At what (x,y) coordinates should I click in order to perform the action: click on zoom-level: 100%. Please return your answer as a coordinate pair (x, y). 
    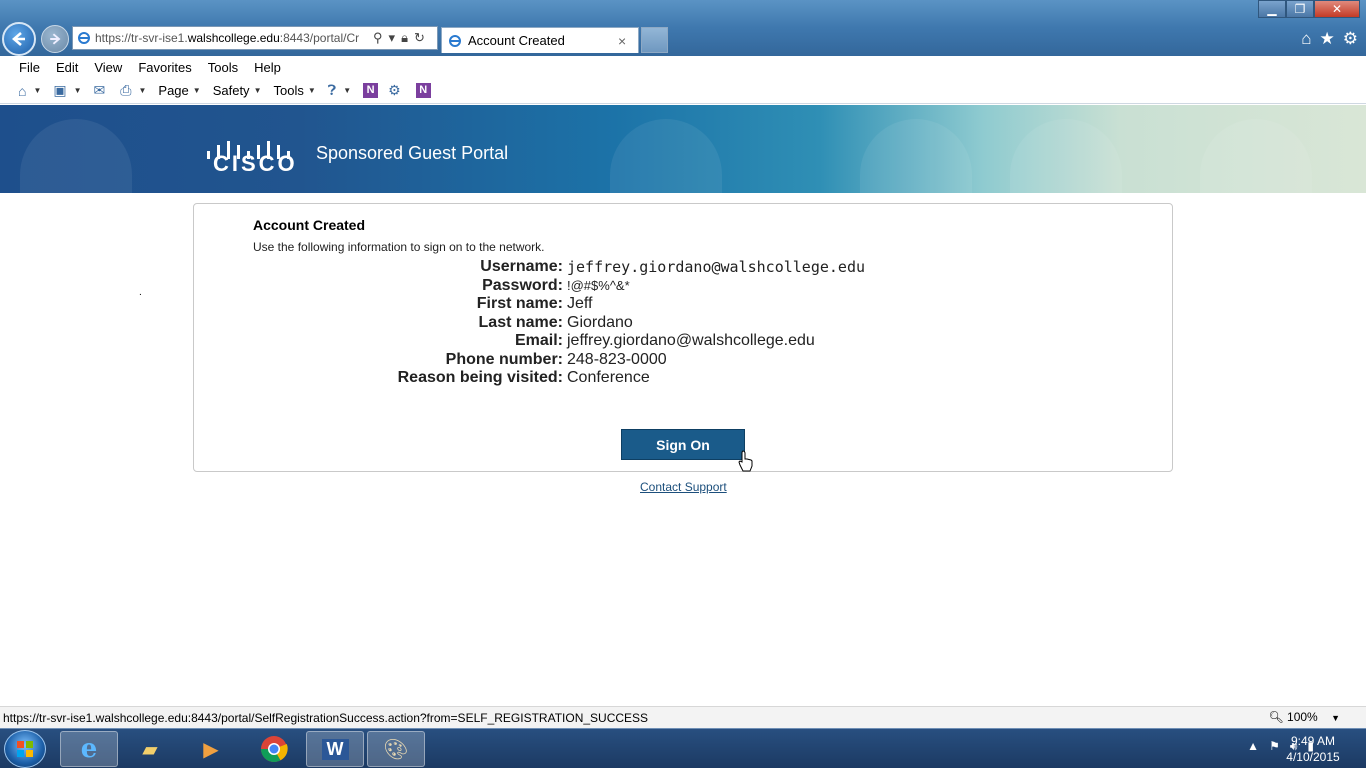
    Looking at the image, I should click on (1302, 717).